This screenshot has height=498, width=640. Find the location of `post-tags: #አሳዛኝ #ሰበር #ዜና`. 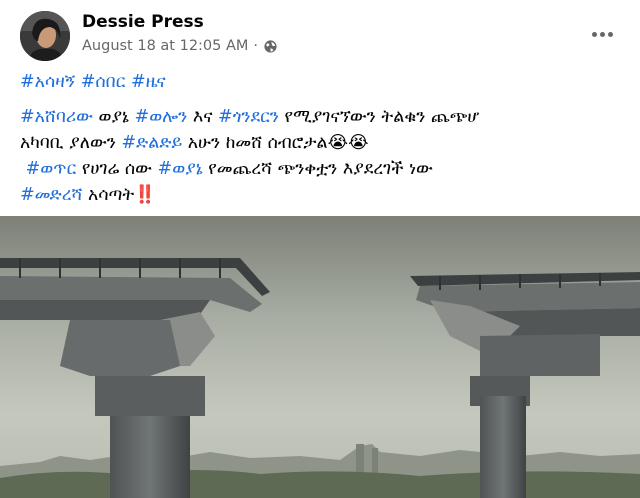

post-tags: #አሳዛኝ #ሰበር #ዜና is located at coordinates (93, 82).